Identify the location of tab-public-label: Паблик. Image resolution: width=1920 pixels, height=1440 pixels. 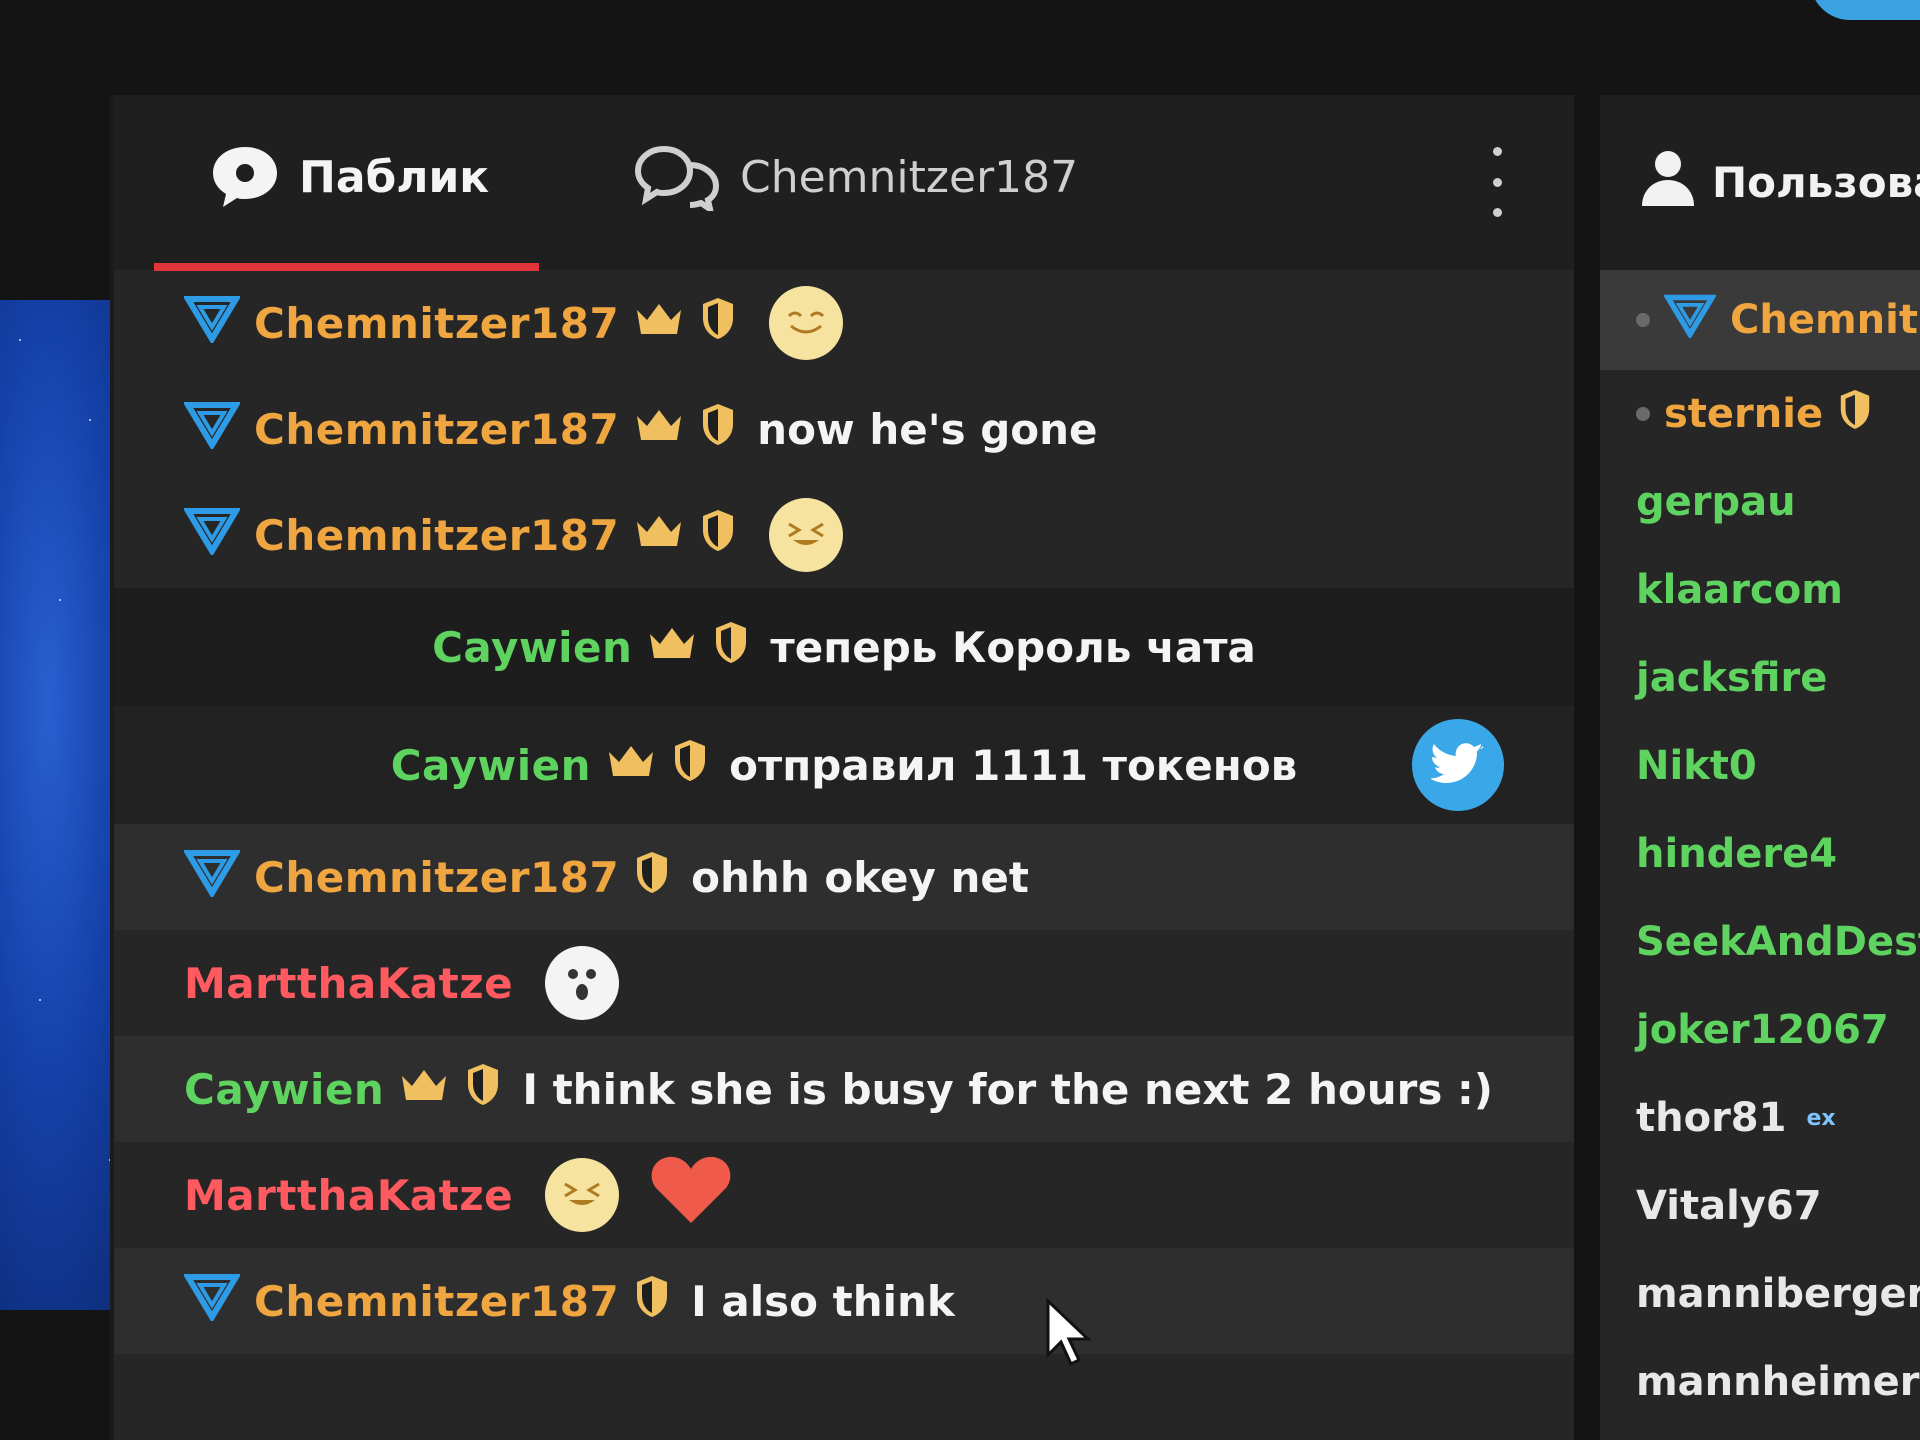
(394, 177).